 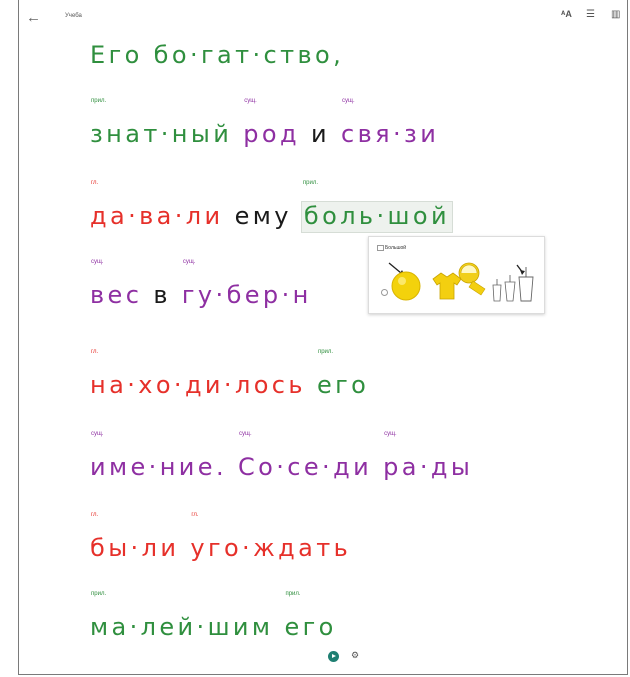 I want to click on word: сущ. вес, so click(x=116, y=284).